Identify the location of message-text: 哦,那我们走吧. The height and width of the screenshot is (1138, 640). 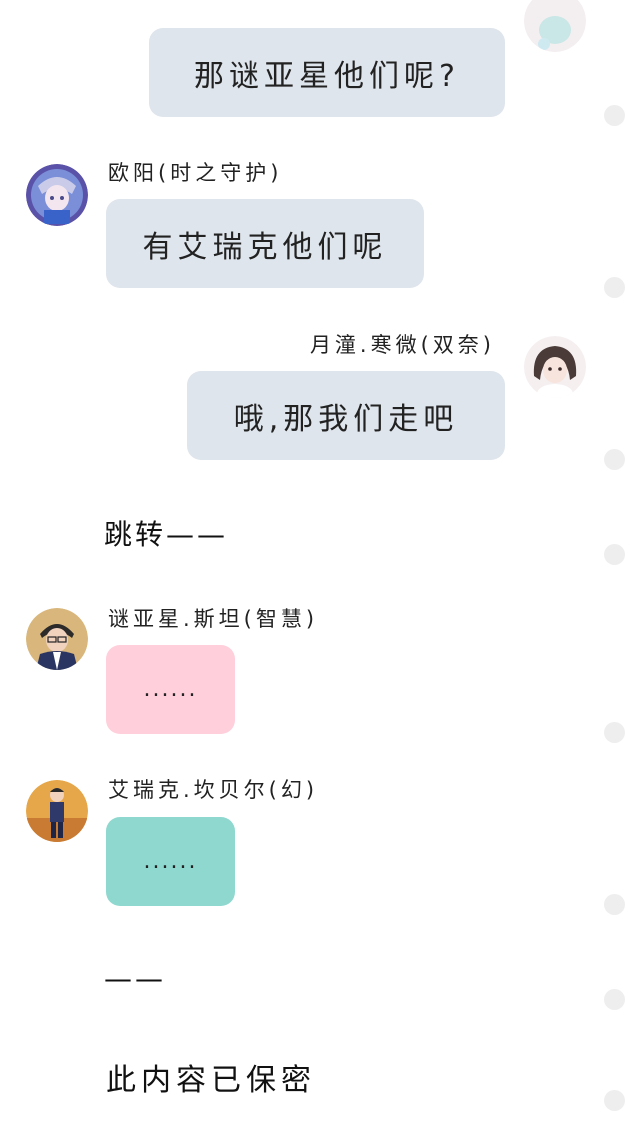
(346, 419).